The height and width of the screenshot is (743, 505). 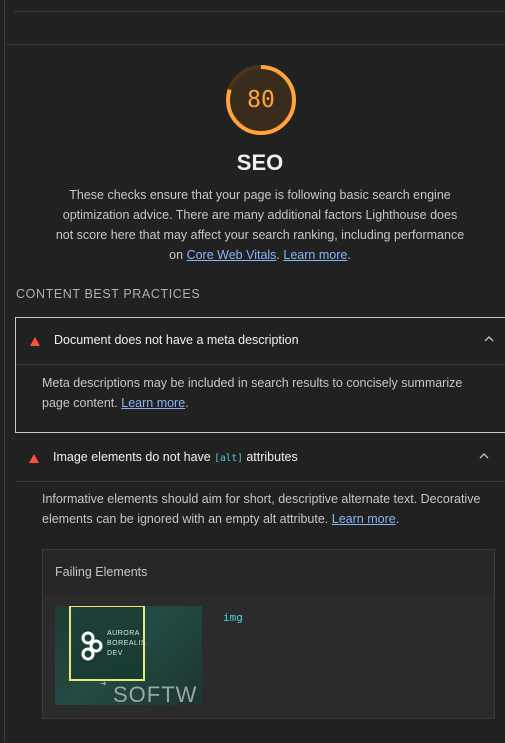 What do you see at coordinates (268, 656) in the screenshot?
I see `table-row: AURORA BOREALIS DEV ➜ SOFTW img` at bounding box center [268, 656].